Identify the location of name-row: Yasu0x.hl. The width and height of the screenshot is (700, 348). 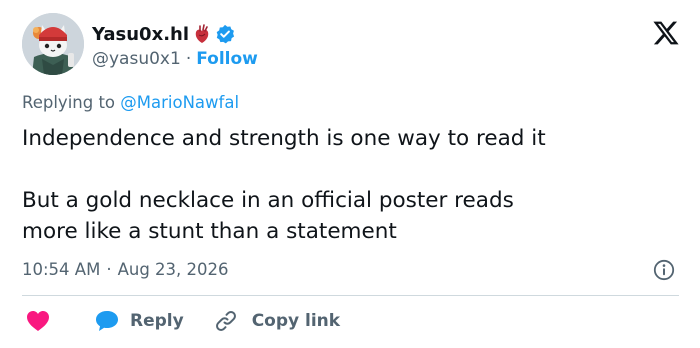
(163, 34).